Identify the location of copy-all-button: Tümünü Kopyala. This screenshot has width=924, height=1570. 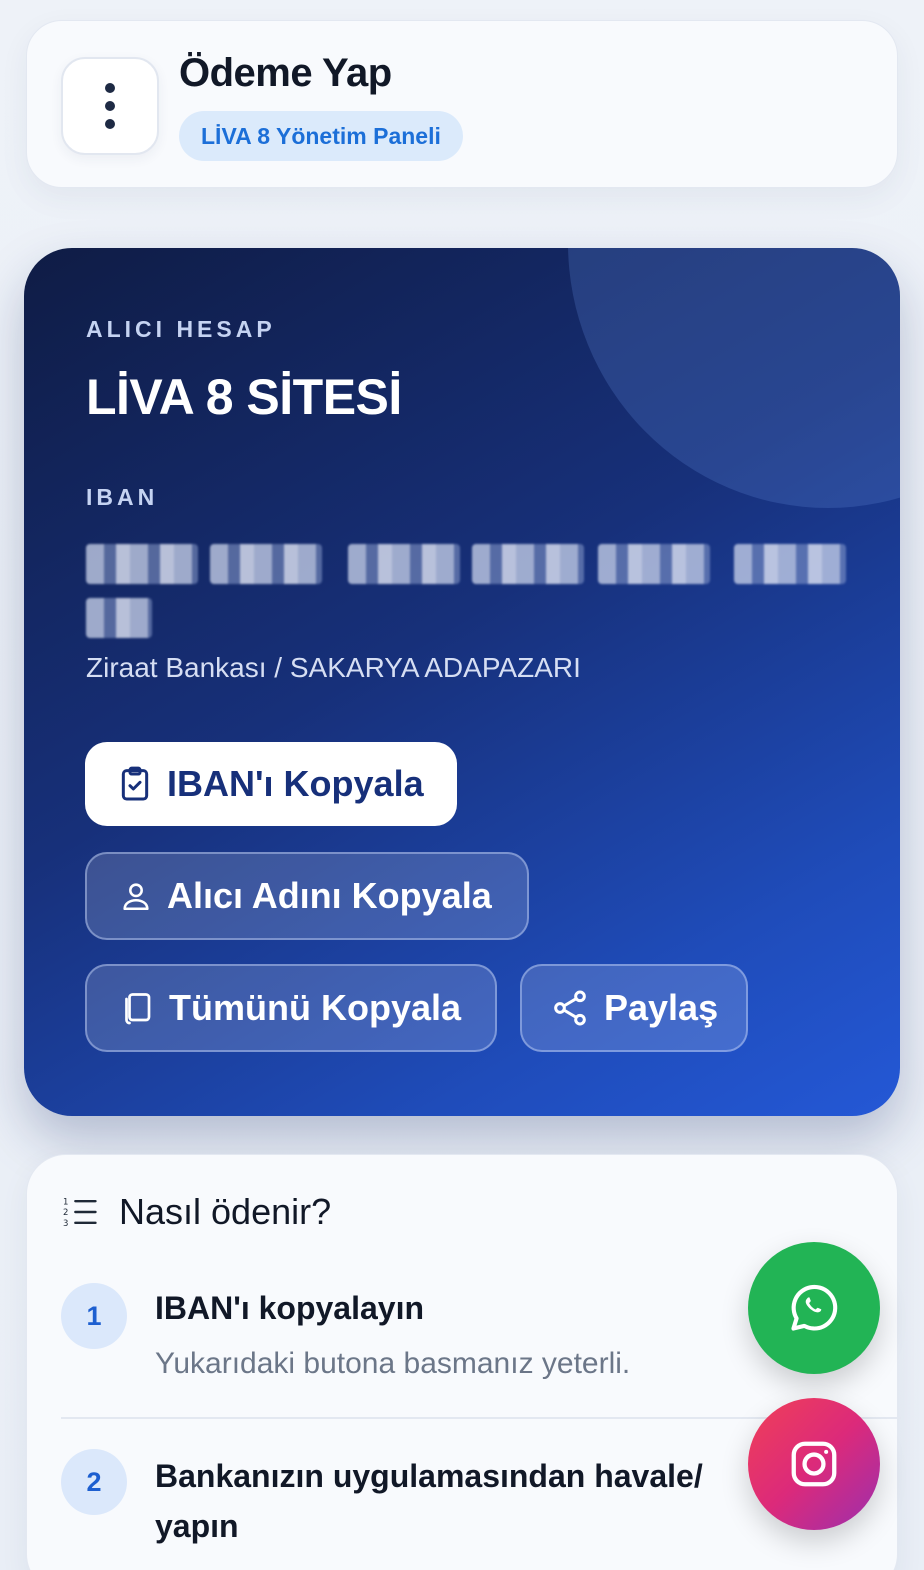
(291, 1008).